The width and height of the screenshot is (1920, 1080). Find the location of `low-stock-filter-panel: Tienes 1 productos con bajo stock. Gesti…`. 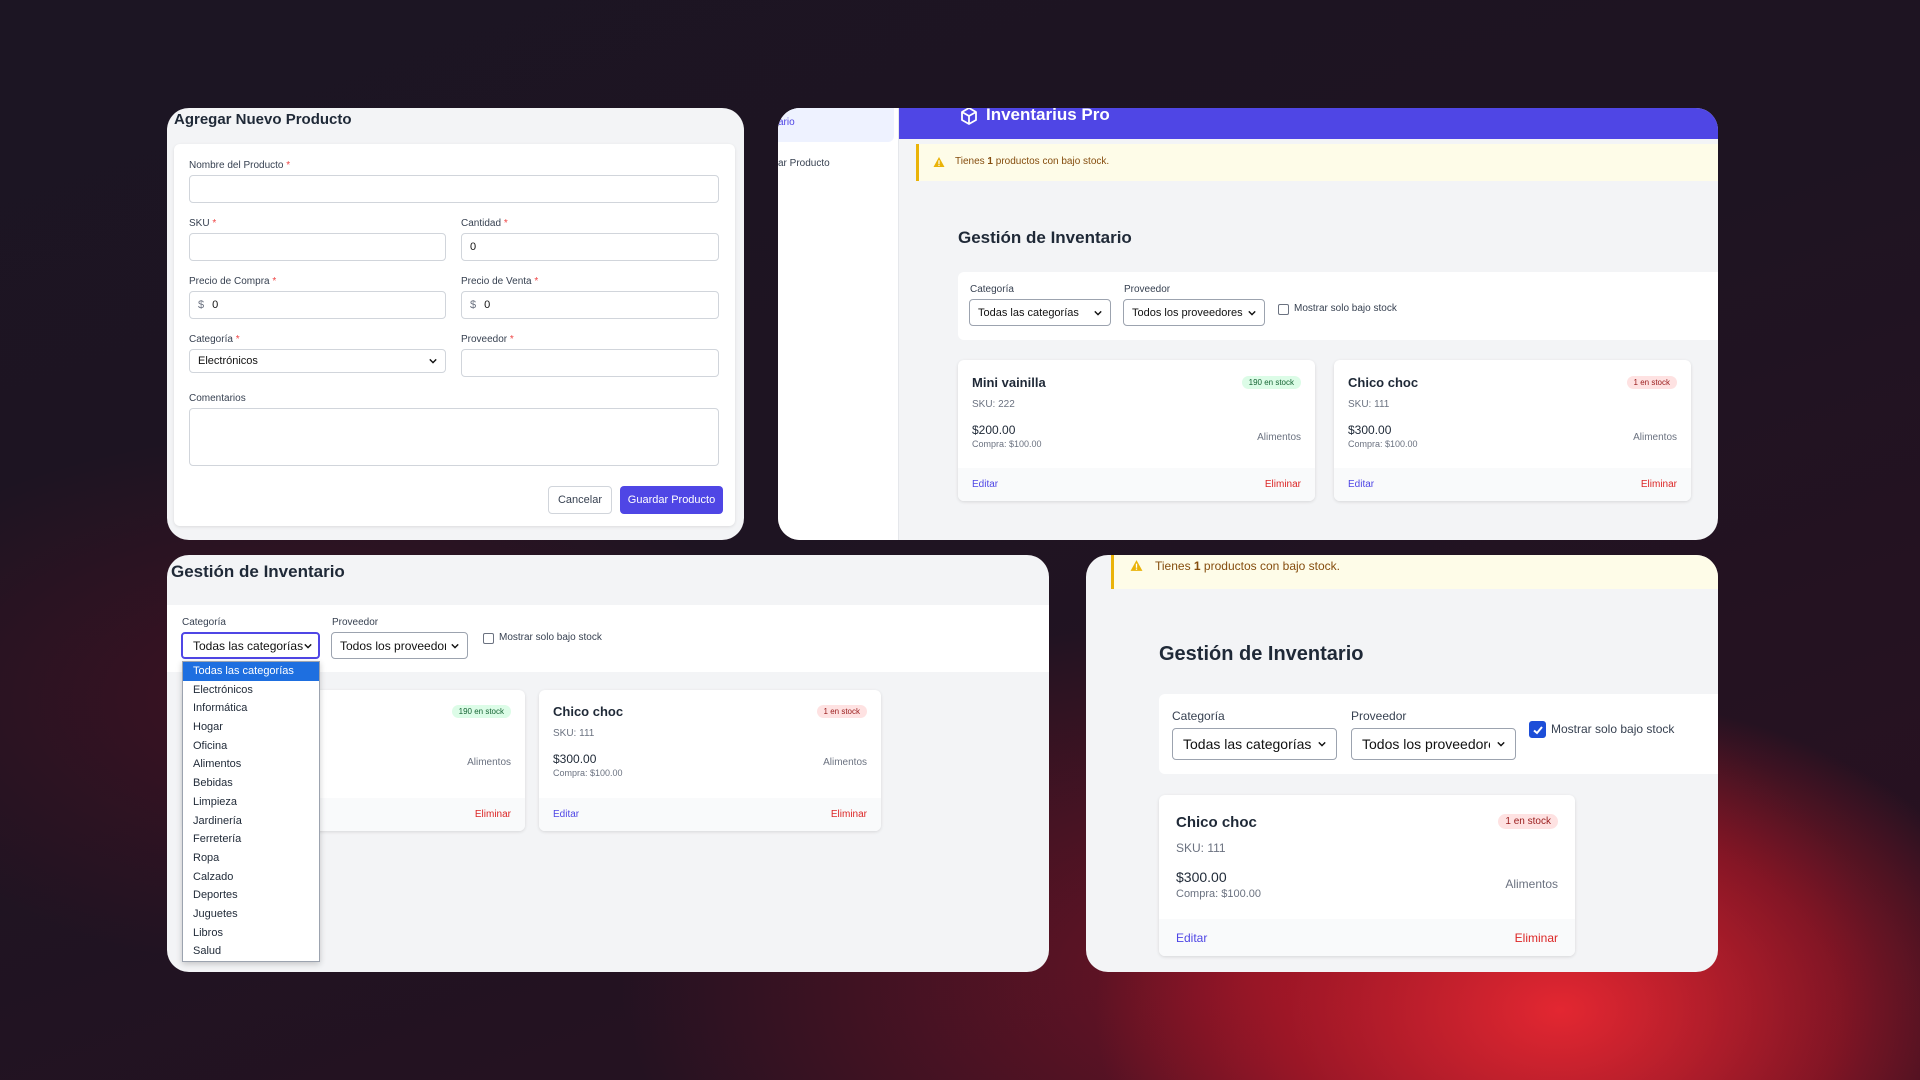

low-stock-filter-panel: Tienes 1 productos con bajo stock. Gesti… is located at coordinates (1402, 763).